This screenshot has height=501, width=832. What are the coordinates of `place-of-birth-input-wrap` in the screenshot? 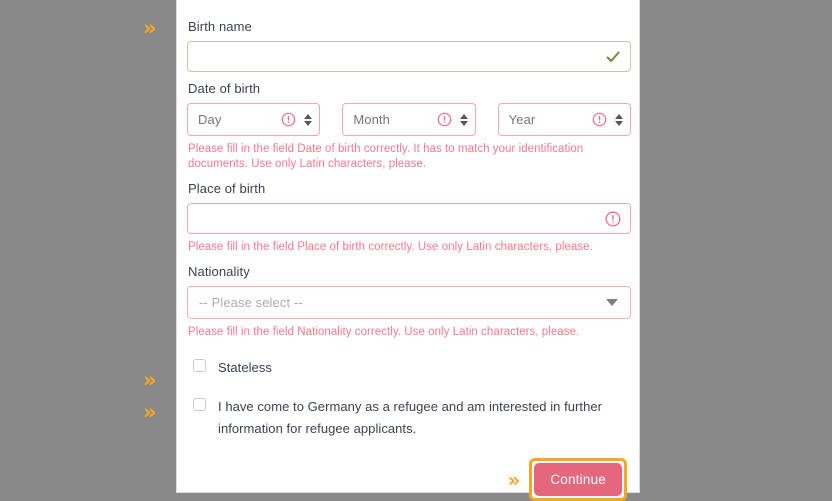 It's located at (409, 218).